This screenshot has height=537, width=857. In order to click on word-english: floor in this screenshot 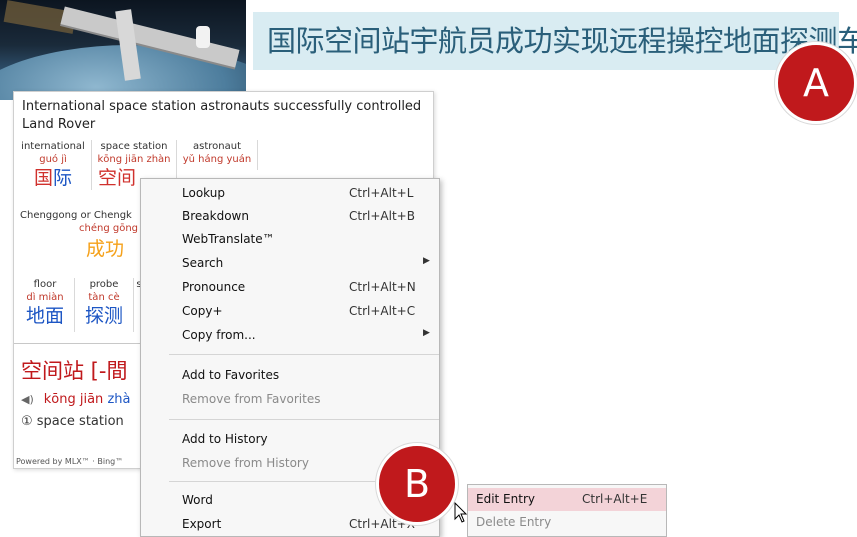, I will do `click(45, 284)`.